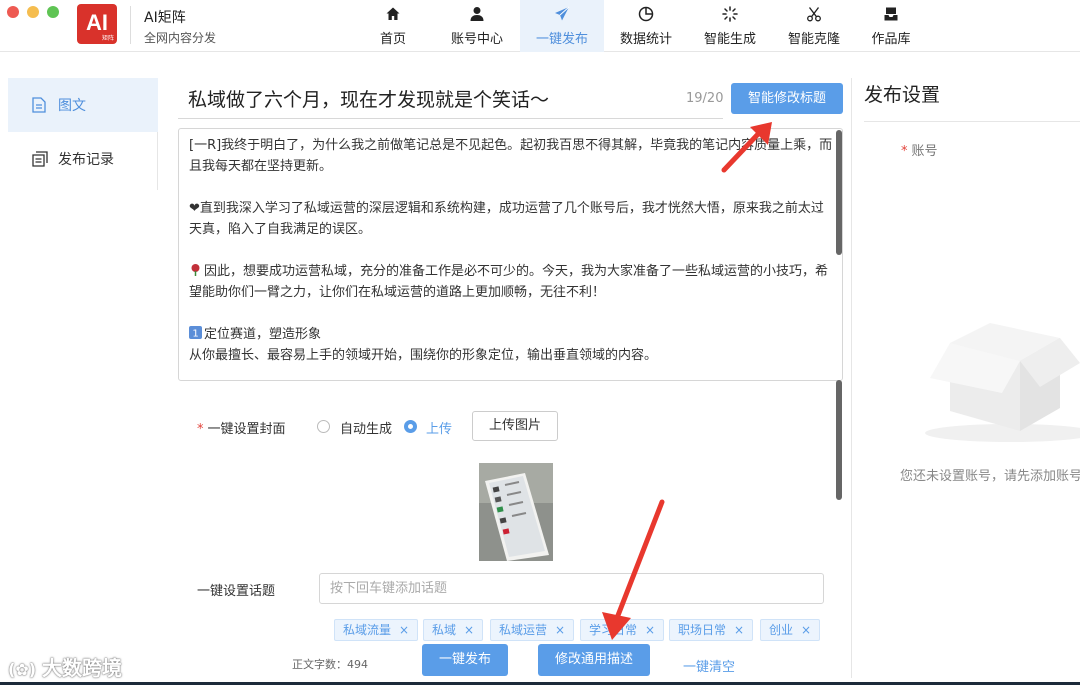 This screenshot has width=1080, height=685. What do you see at coordinates (72, 106) in the screenshot?
I see `sidebar-item-label: 图文` at bounding box center [72, 106].